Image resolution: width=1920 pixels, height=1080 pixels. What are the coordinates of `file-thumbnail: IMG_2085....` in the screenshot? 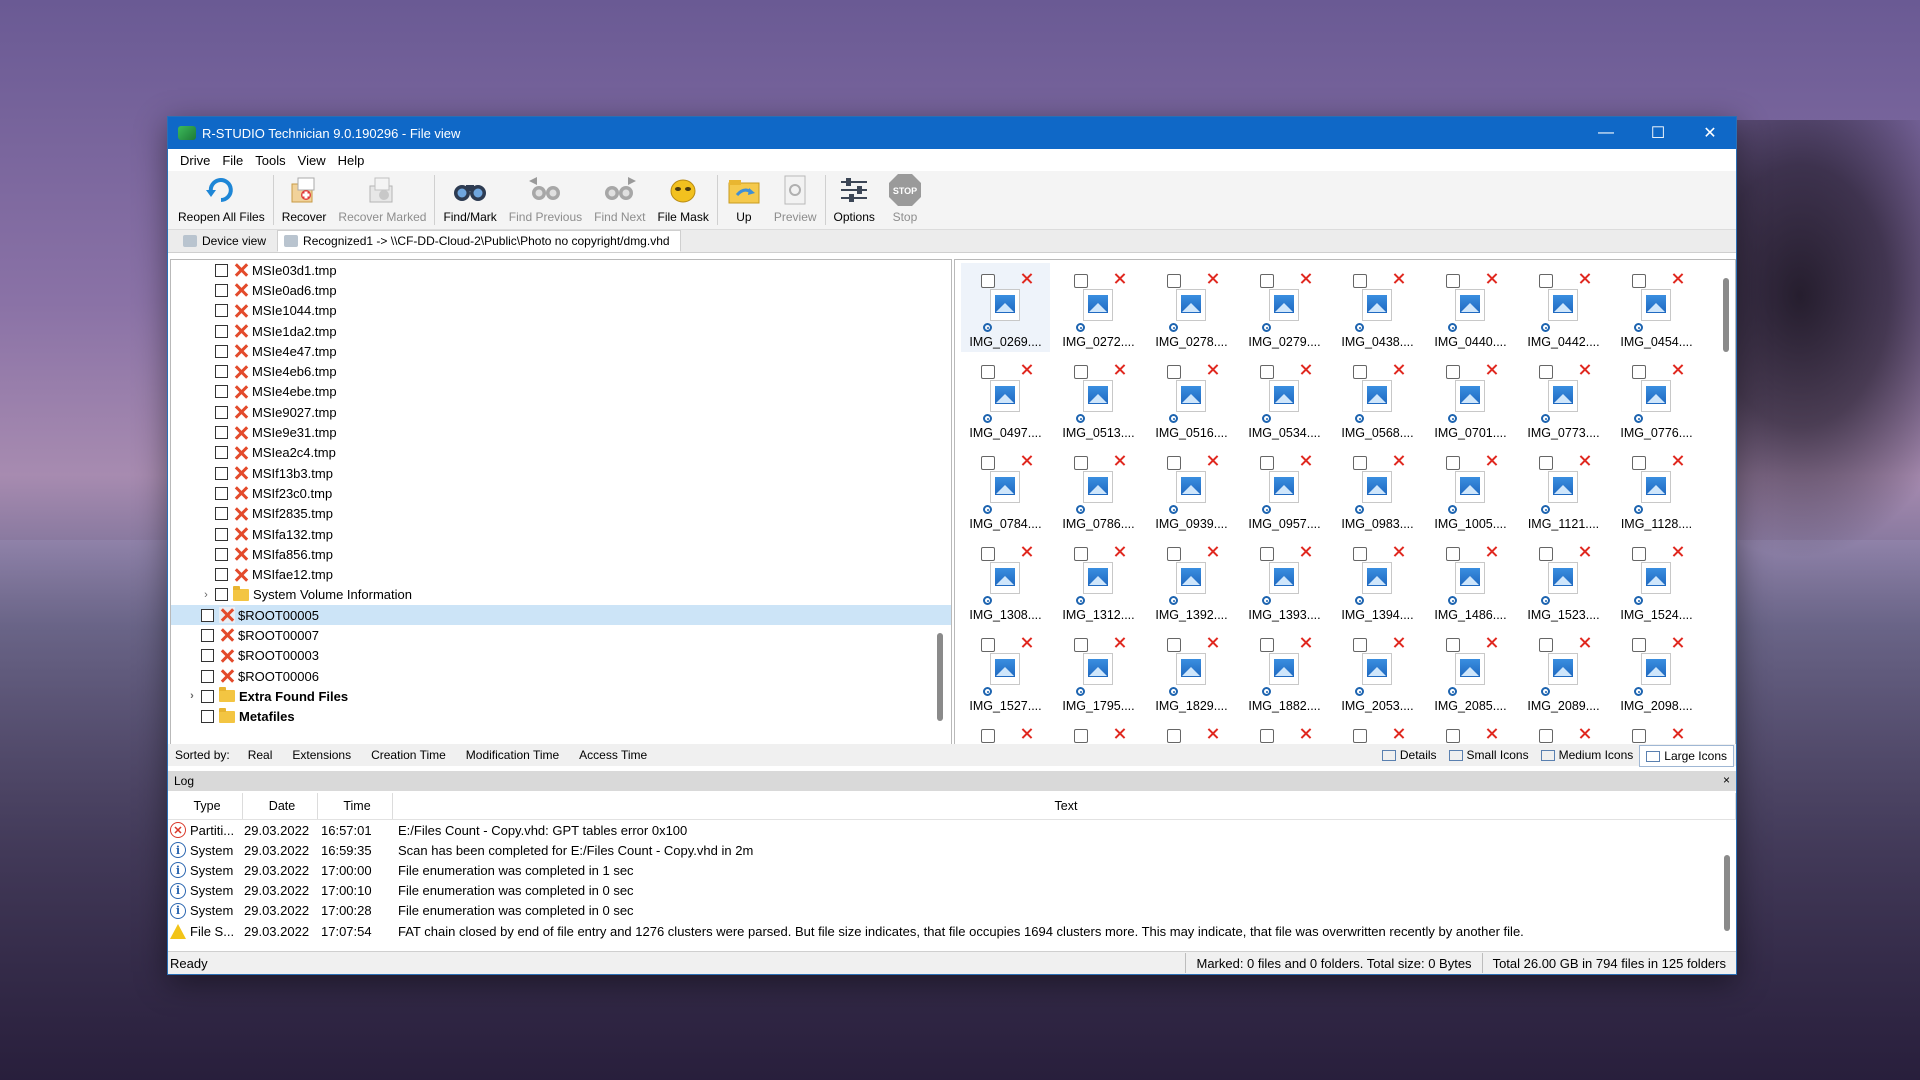 It's located at (1470, 671).